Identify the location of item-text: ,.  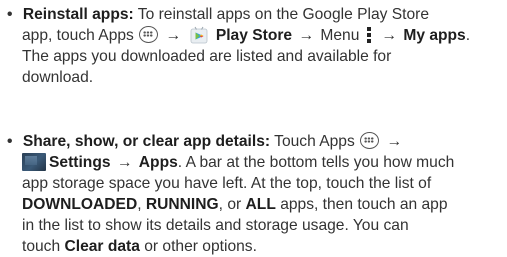
(141, 204).